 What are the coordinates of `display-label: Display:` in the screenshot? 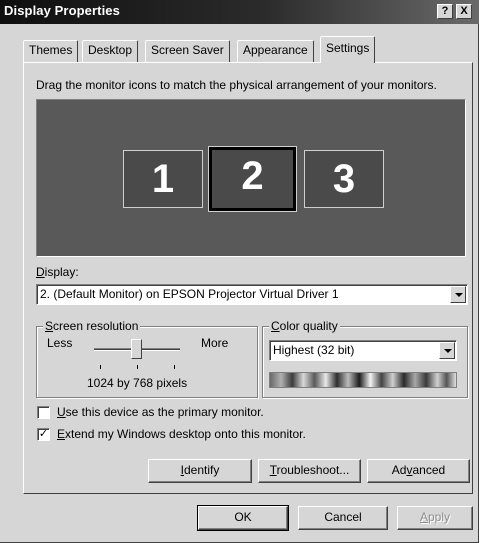 It's located at (57, 272).